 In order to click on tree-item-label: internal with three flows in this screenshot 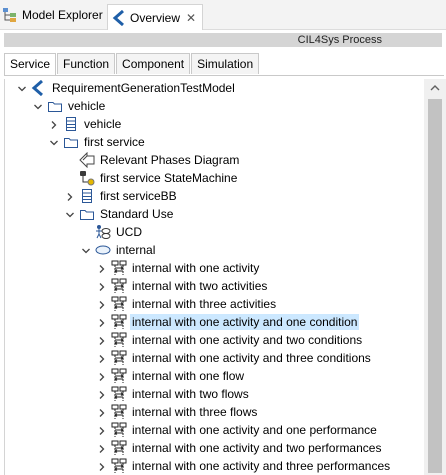, I will do `click(195, 412)`.